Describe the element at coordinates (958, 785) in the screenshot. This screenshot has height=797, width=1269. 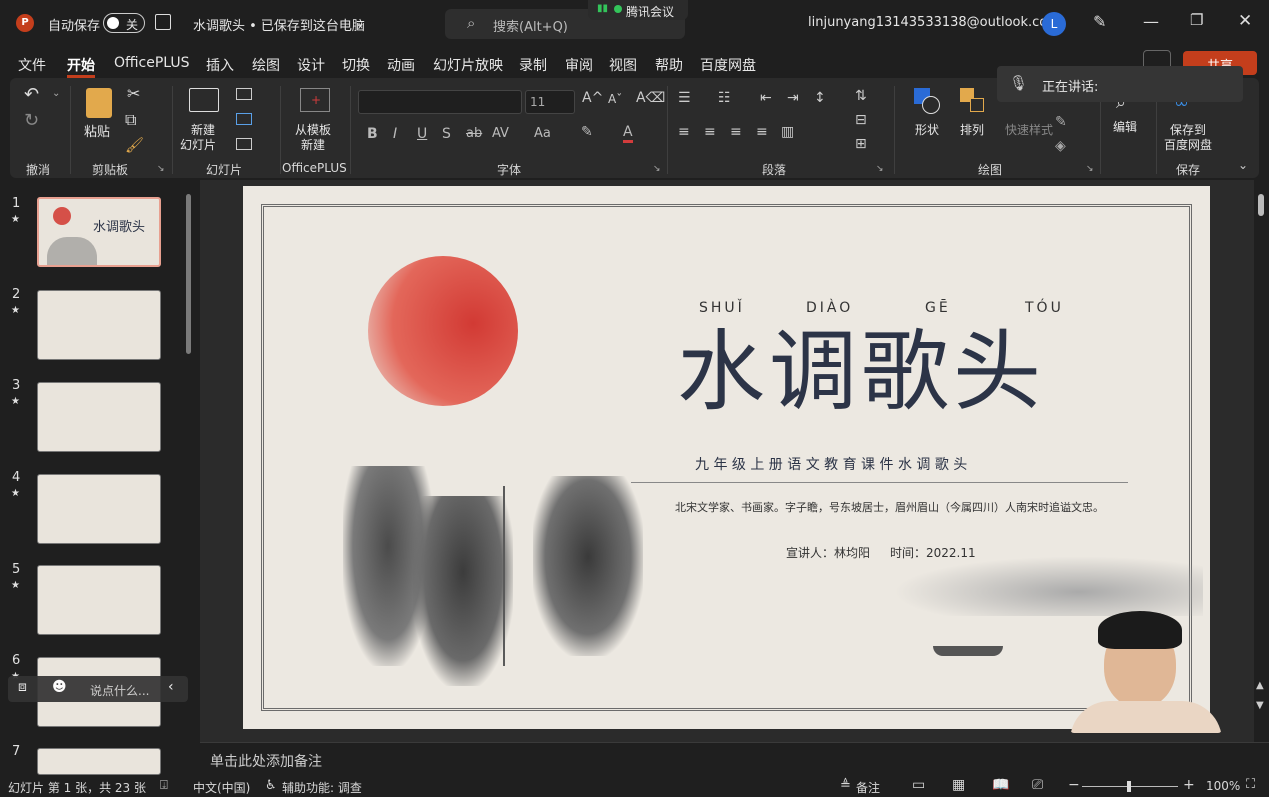
I see `slide-sorter-icon: ▦` at that location.